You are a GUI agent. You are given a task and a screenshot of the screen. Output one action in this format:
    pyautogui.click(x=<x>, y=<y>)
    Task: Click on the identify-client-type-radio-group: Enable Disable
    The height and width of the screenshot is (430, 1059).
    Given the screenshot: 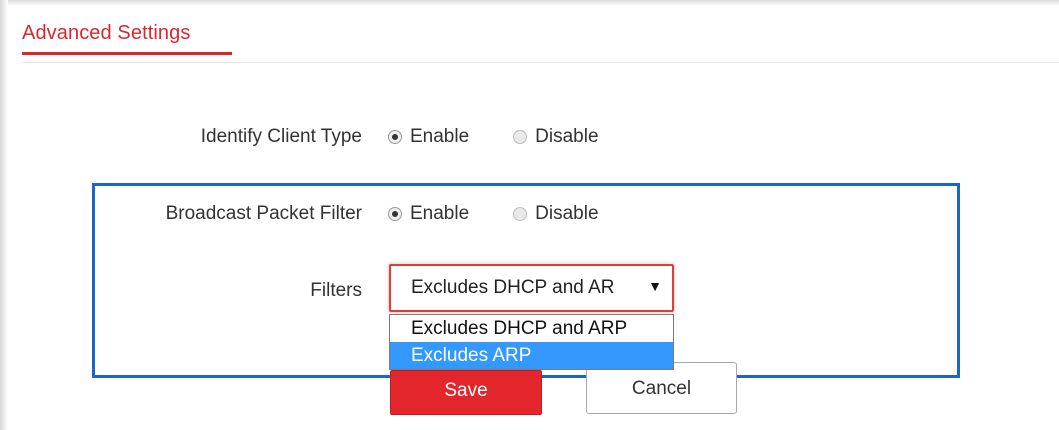 What is the action you would take?
    pyautogui.click(x=493, y=137)
    